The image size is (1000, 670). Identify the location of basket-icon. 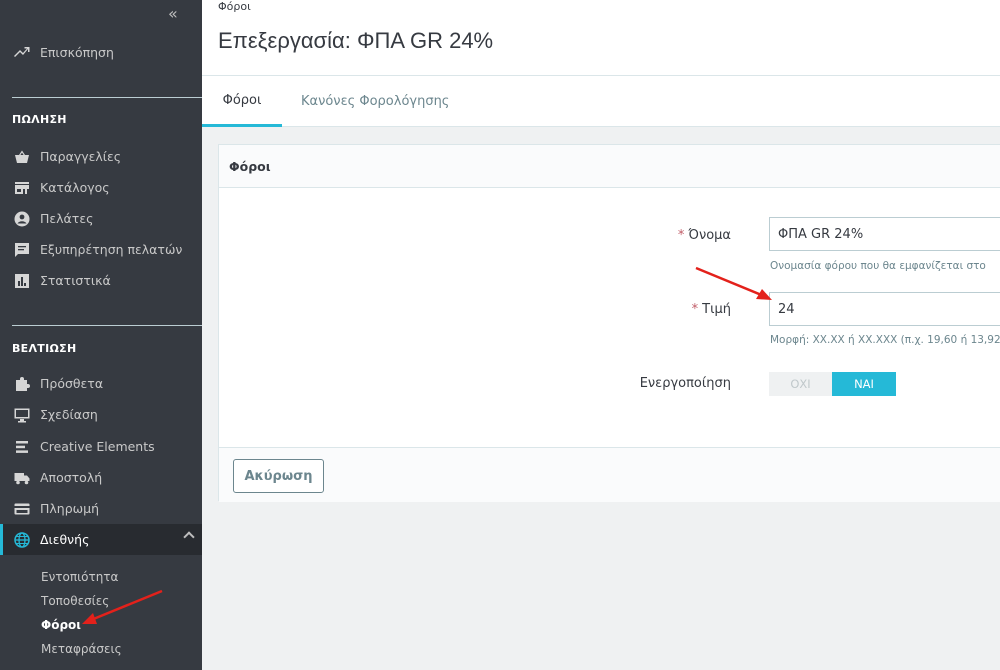
(22, 157).